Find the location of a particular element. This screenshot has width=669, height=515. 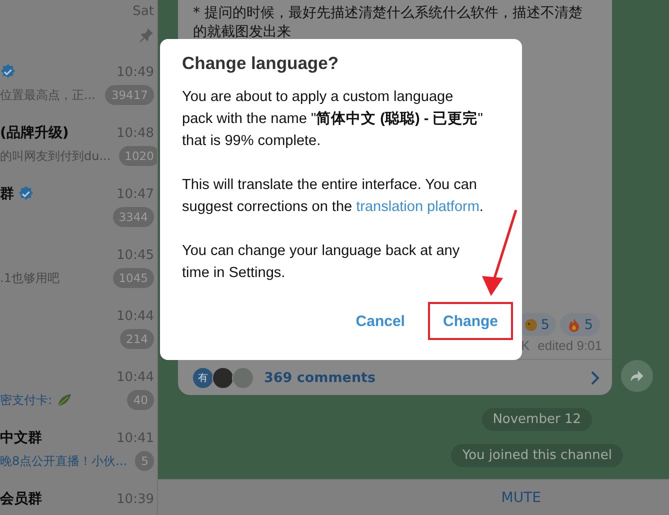

dialog-text: This will translate the entire interface. You can suggest corrections on the translation platform. is located at coordinates (333, 196).